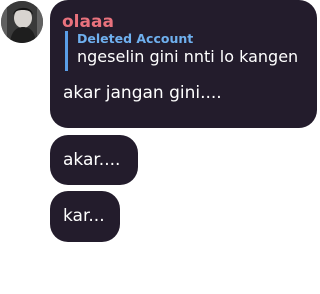  What do you see at coordinates (135, 38) in the screenshot?
I see `reply-author: Deleted Account` at bounding box center [135, 38].